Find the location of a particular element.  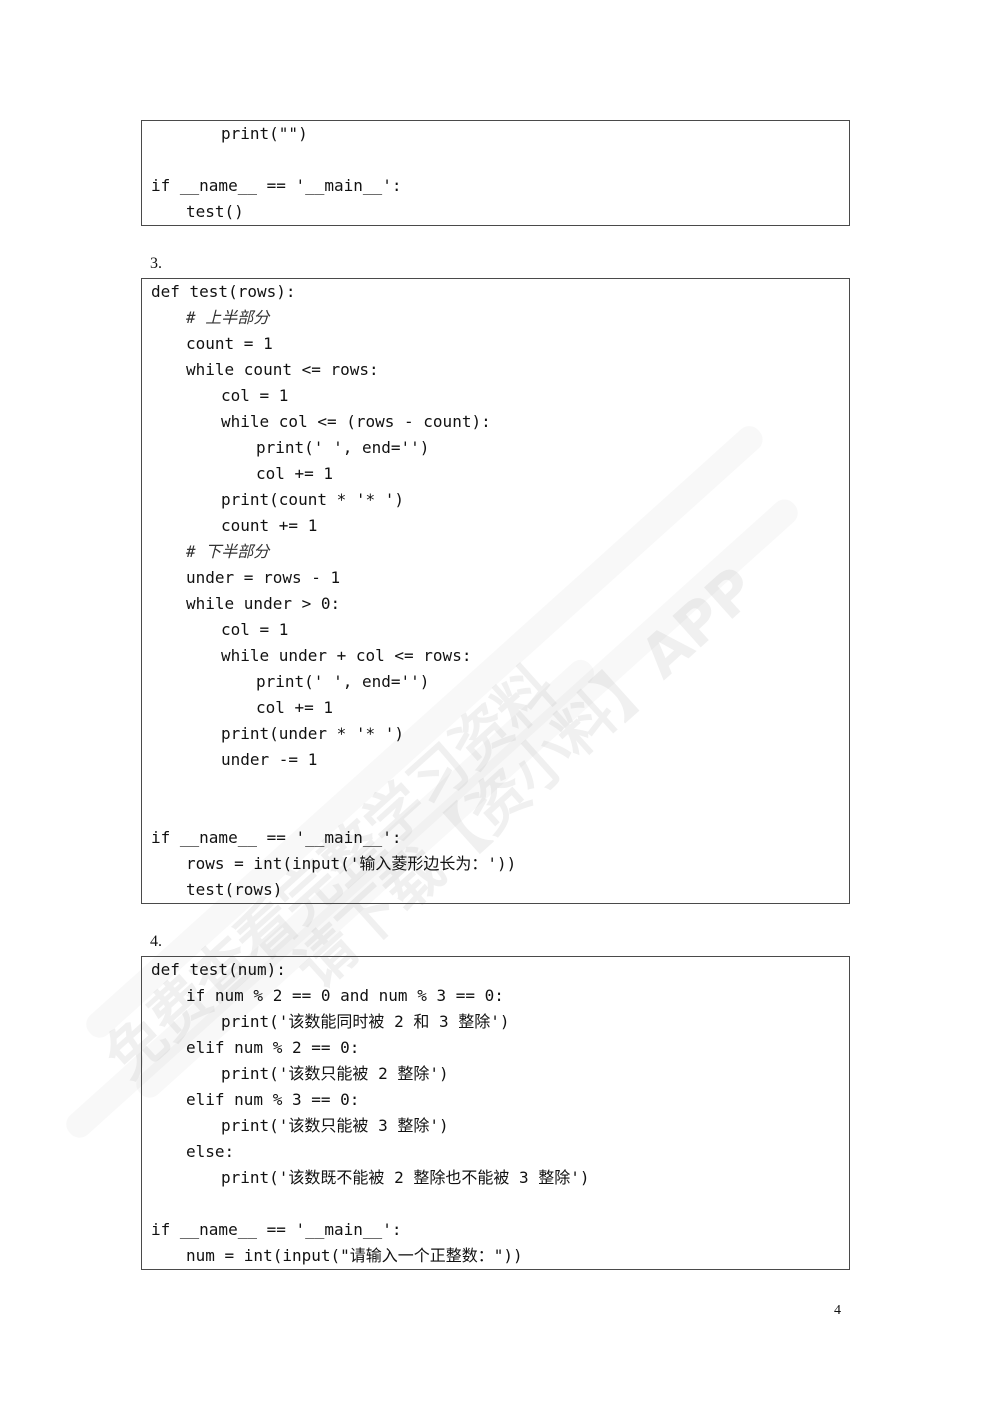

page-number: 4 is located at coordinates (837, 1310).